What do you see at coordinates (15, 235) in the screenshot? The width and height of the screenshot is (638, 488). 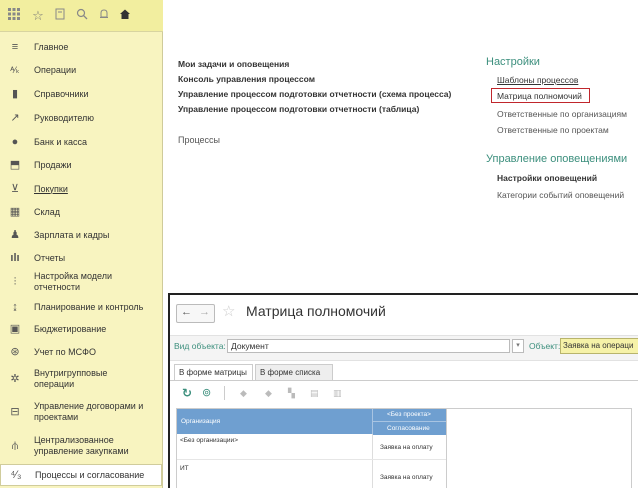 I see `person-icon: ♟` at bounding box center [15, 235].